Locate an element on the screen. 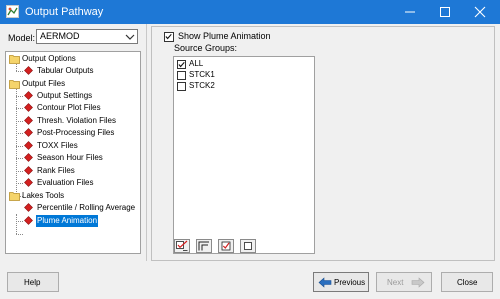 The width and height of the screenshot is (500, 299). model-label: Model: is located at coordinates (22, 38).